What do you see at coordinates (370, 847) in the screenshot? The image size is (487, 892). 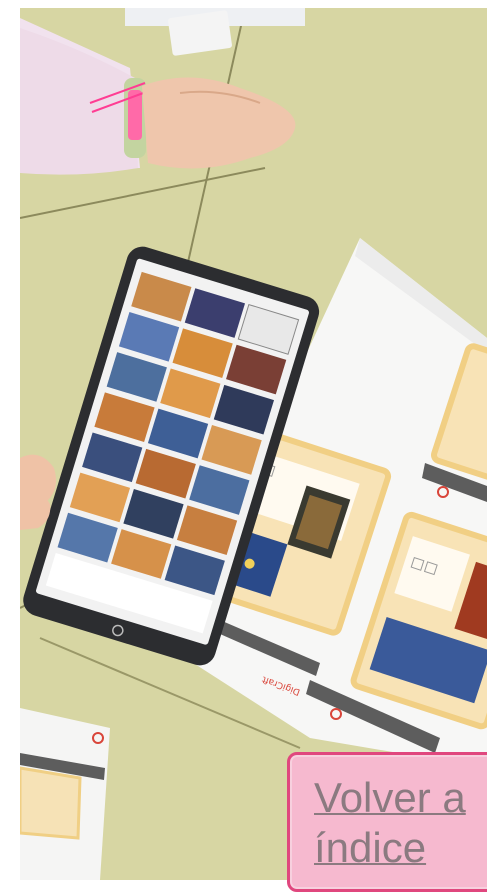 I see `back-button-label-line2: índice` at bounding box center [370, 847].